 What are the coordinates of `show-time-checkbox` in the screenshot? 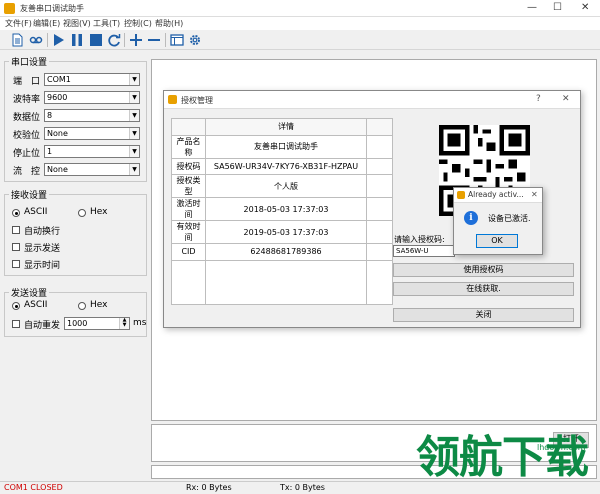 It's located at (16, 264).